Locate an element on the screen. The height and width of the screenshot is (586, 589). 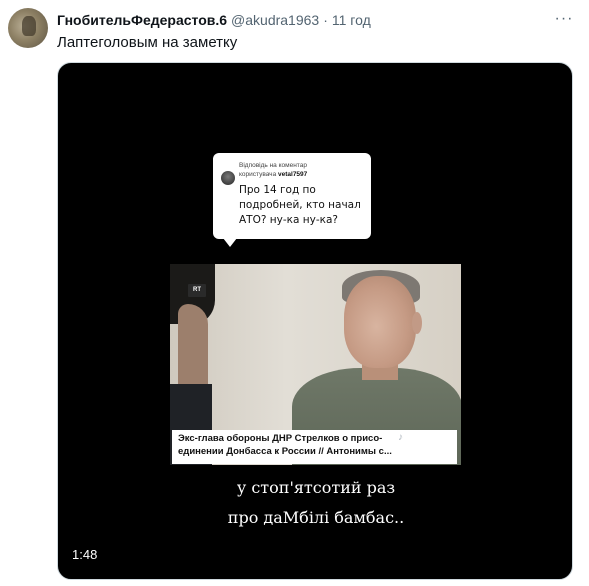
reply-label: Відповідь на коментар is located at coordinates (273, 165).